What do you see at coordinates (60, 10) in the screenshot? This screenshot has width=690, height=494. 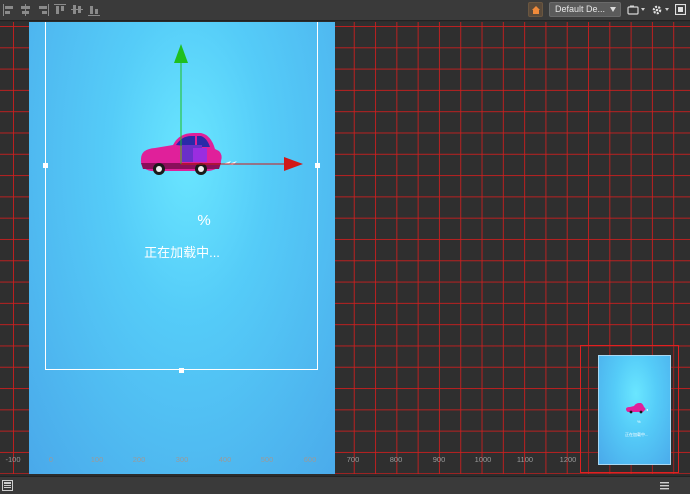 I see `align-top-icon` at bounding box center [60, 10].